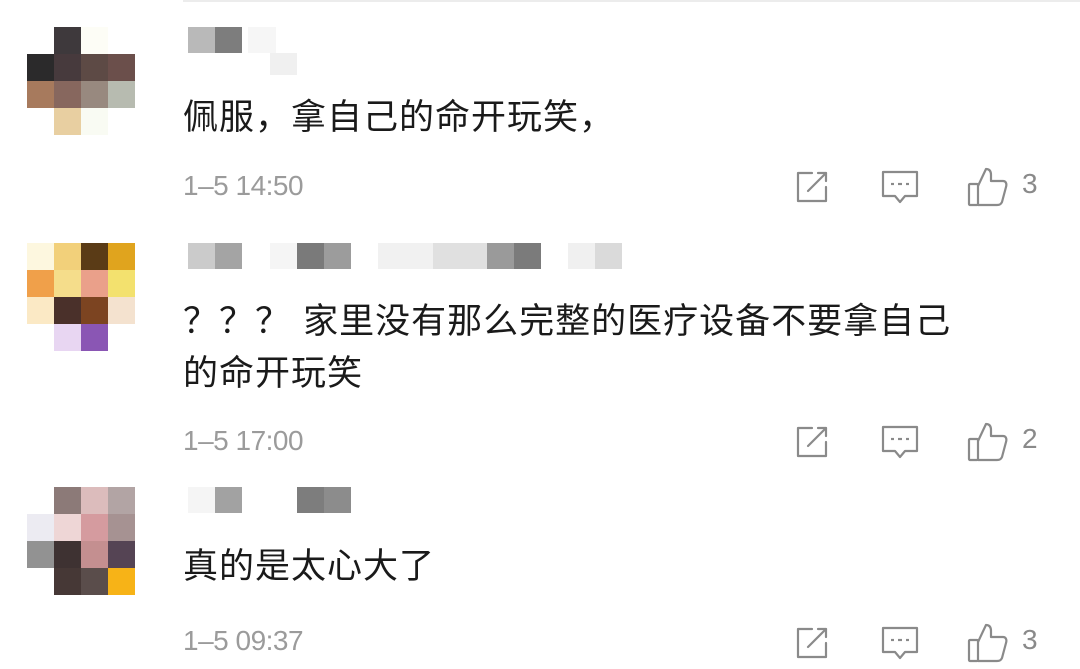 The height and width of the screenshot is (669, 1080). What do you see at coordinates (309, 567) in the screenshot?
I see `comment-text: 真的是太心大了` at bounding box center [309, 567].